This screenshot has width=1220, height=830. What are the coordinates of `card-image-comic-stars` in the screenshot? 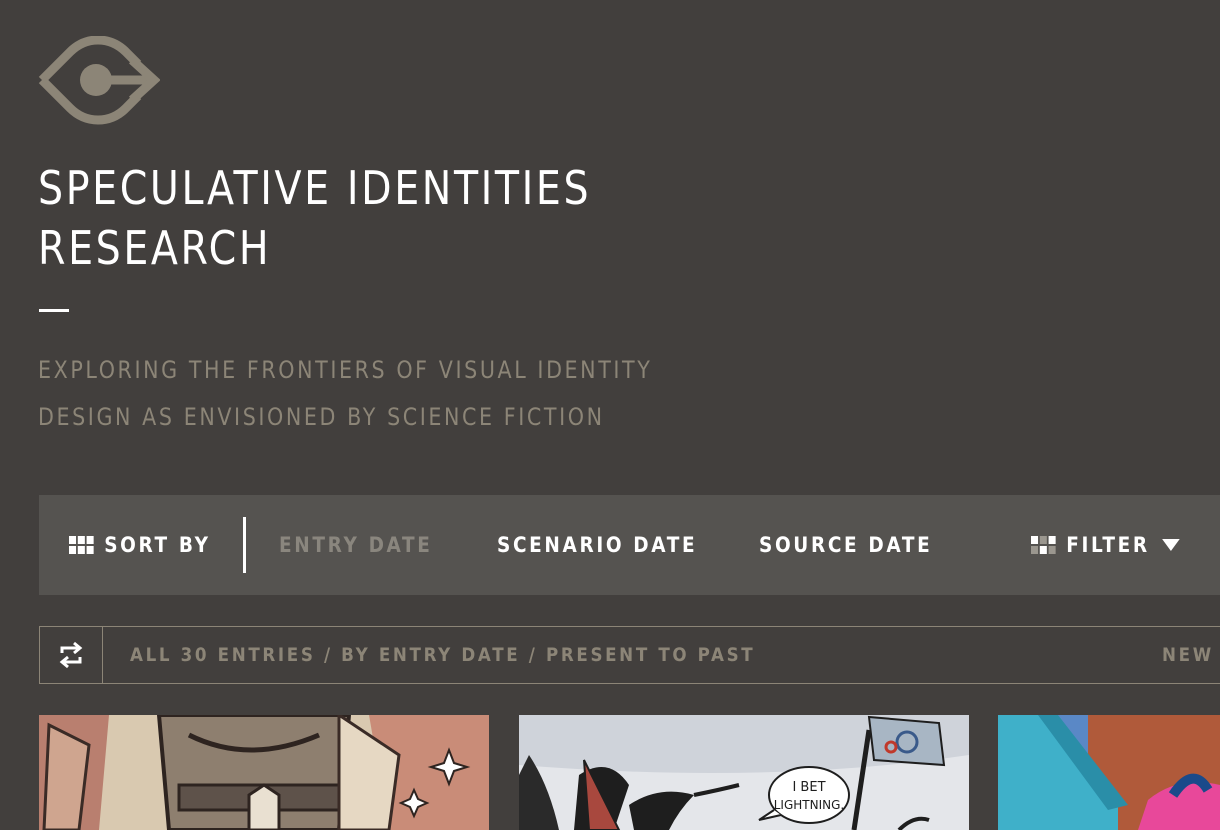 It's located at (264, 772).